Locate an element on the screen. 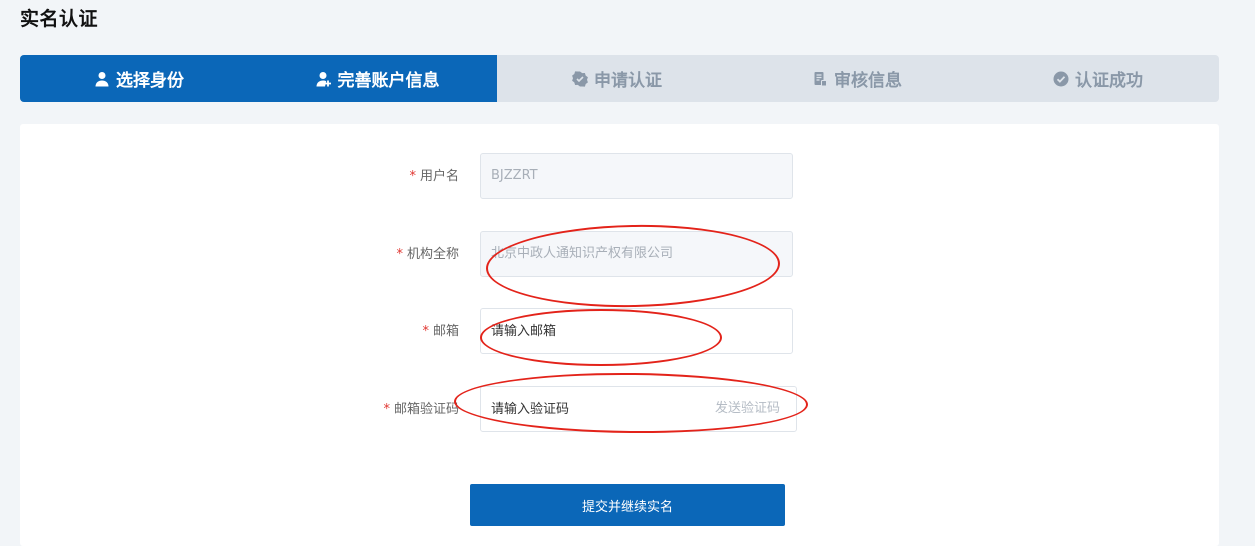 The width and height of the screenshot is (1255, 546). org-name-field: 北京中政人通知识产权有限公司 is located at coordinates (636, 254).